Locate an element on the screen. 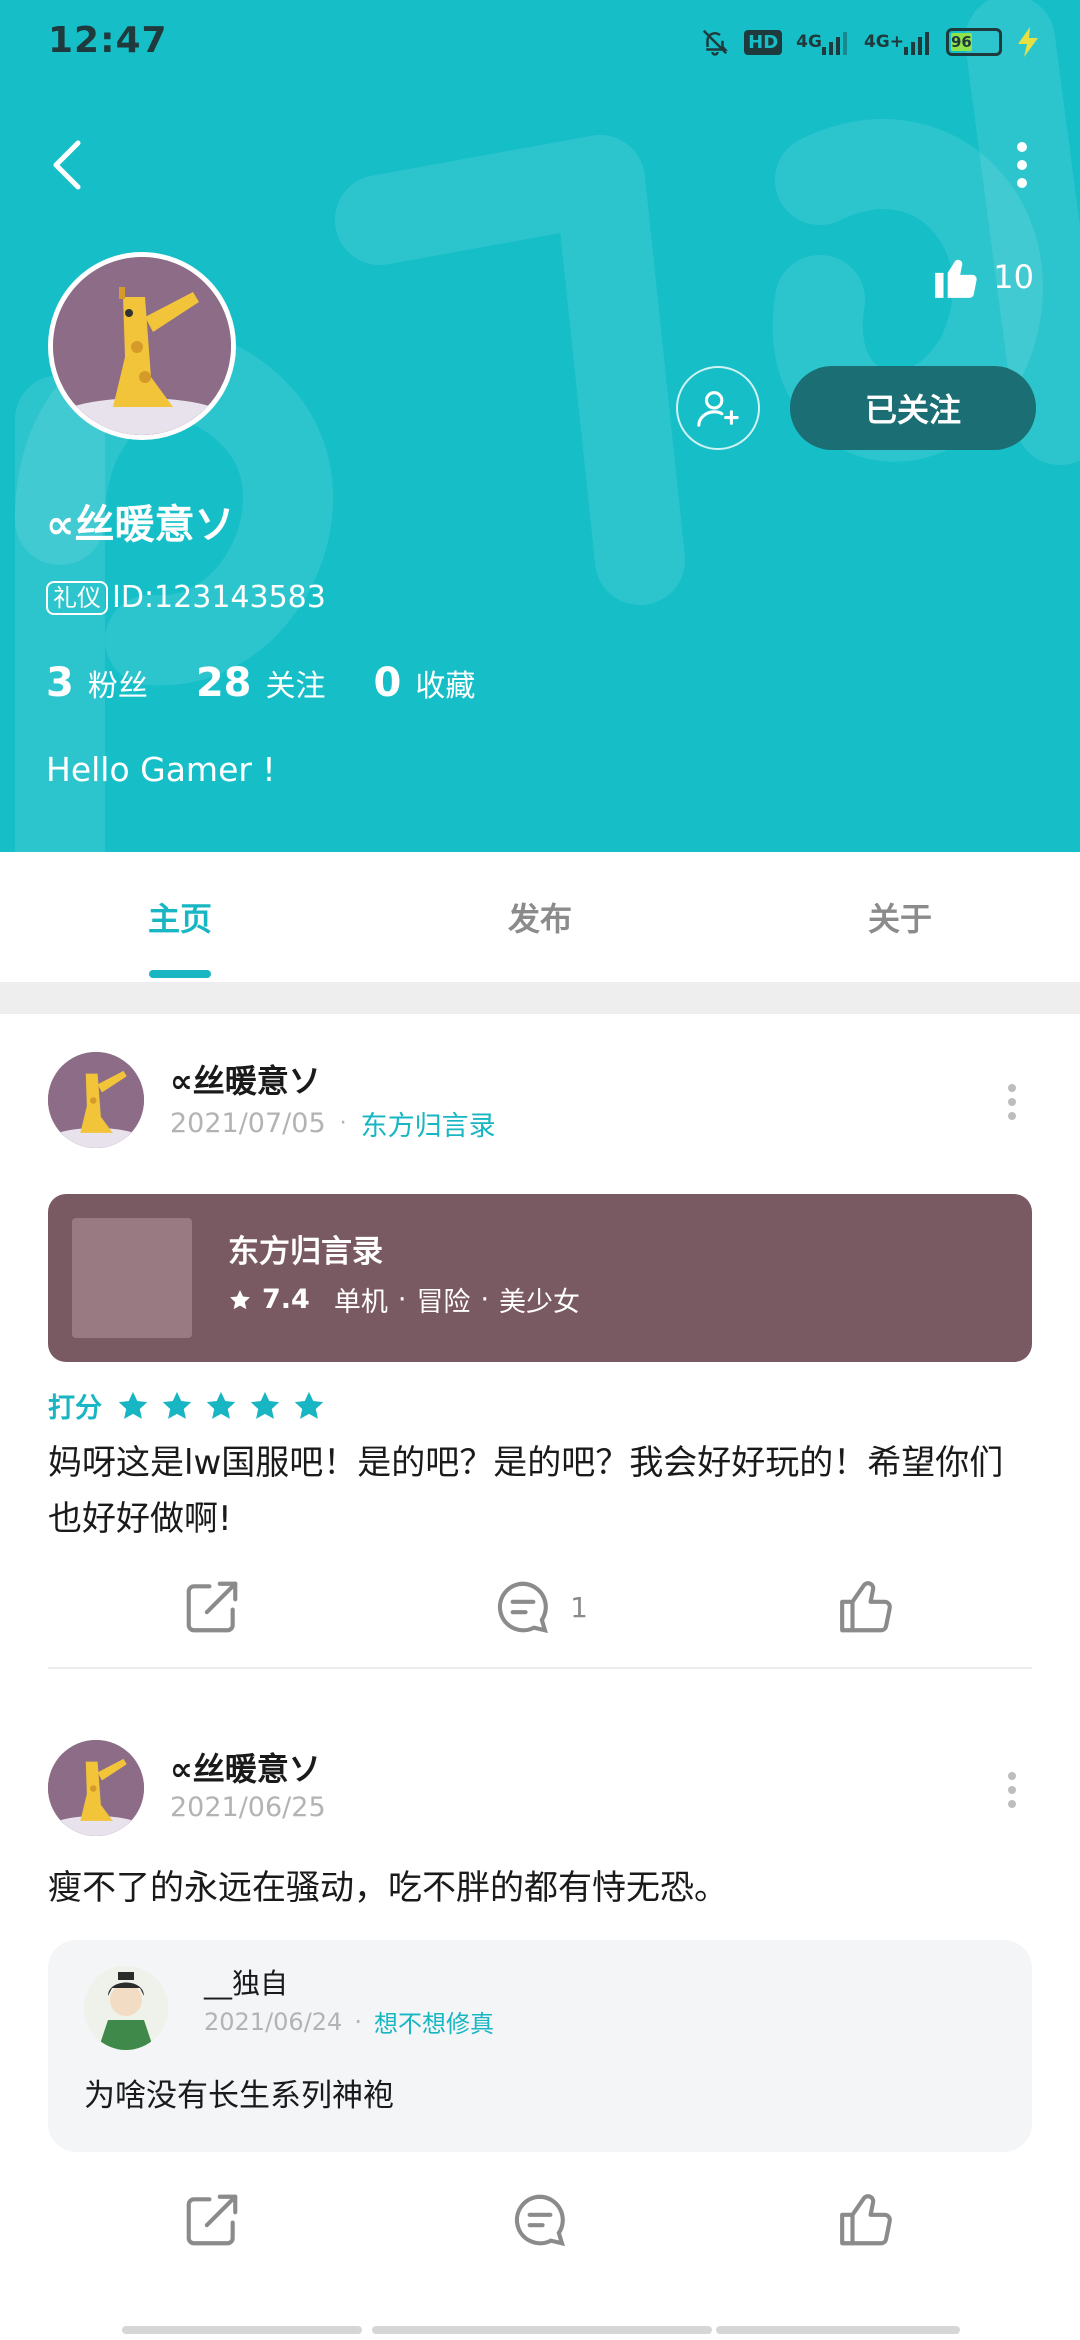  game-score: 7.4 is located at coordinates (286, 1299).